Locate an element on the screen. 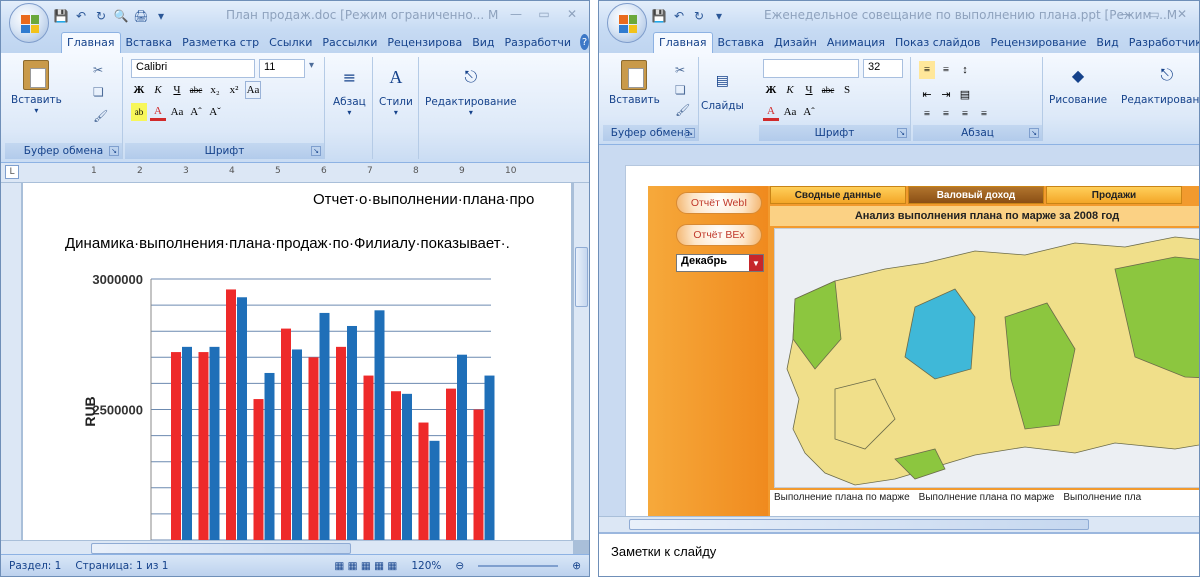 The height and width of the screenshot is (577, 1200). bullets-icon: ≡ is located at coordinates (927, 70).